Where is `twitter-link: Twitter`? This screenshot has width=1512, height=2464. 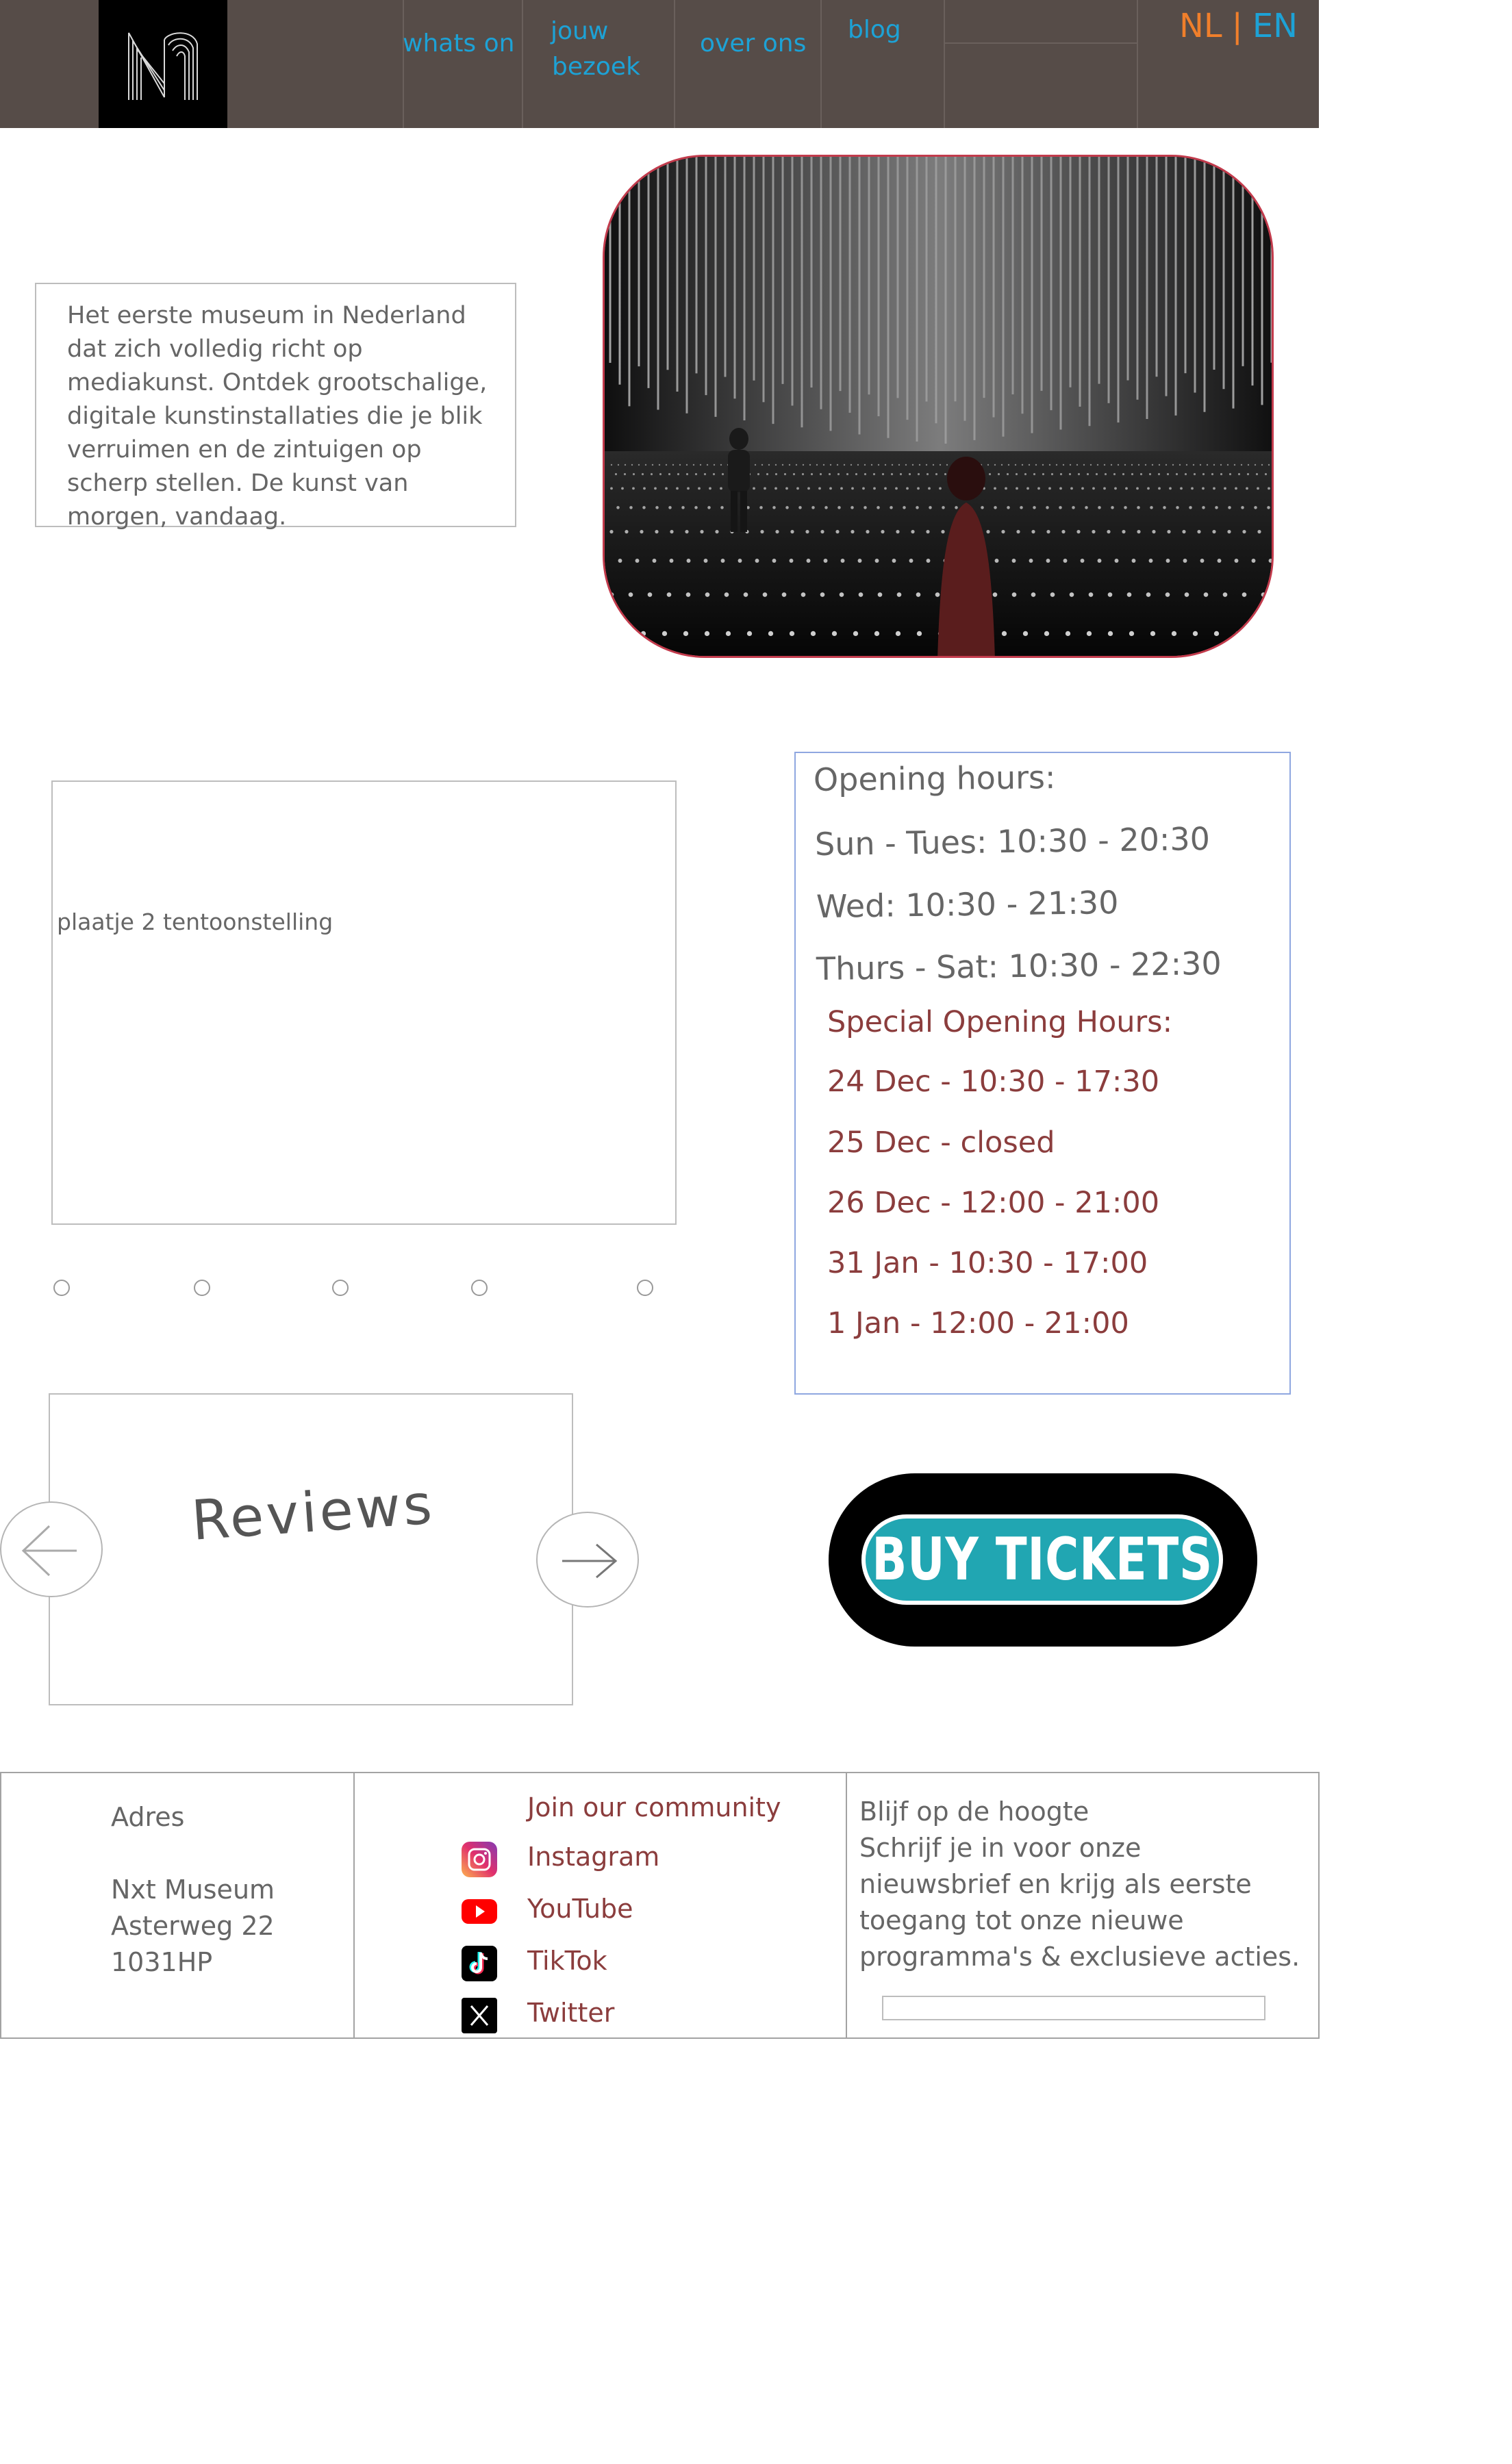
twitter-link: Twitter is located at coordinates (537, 2016).